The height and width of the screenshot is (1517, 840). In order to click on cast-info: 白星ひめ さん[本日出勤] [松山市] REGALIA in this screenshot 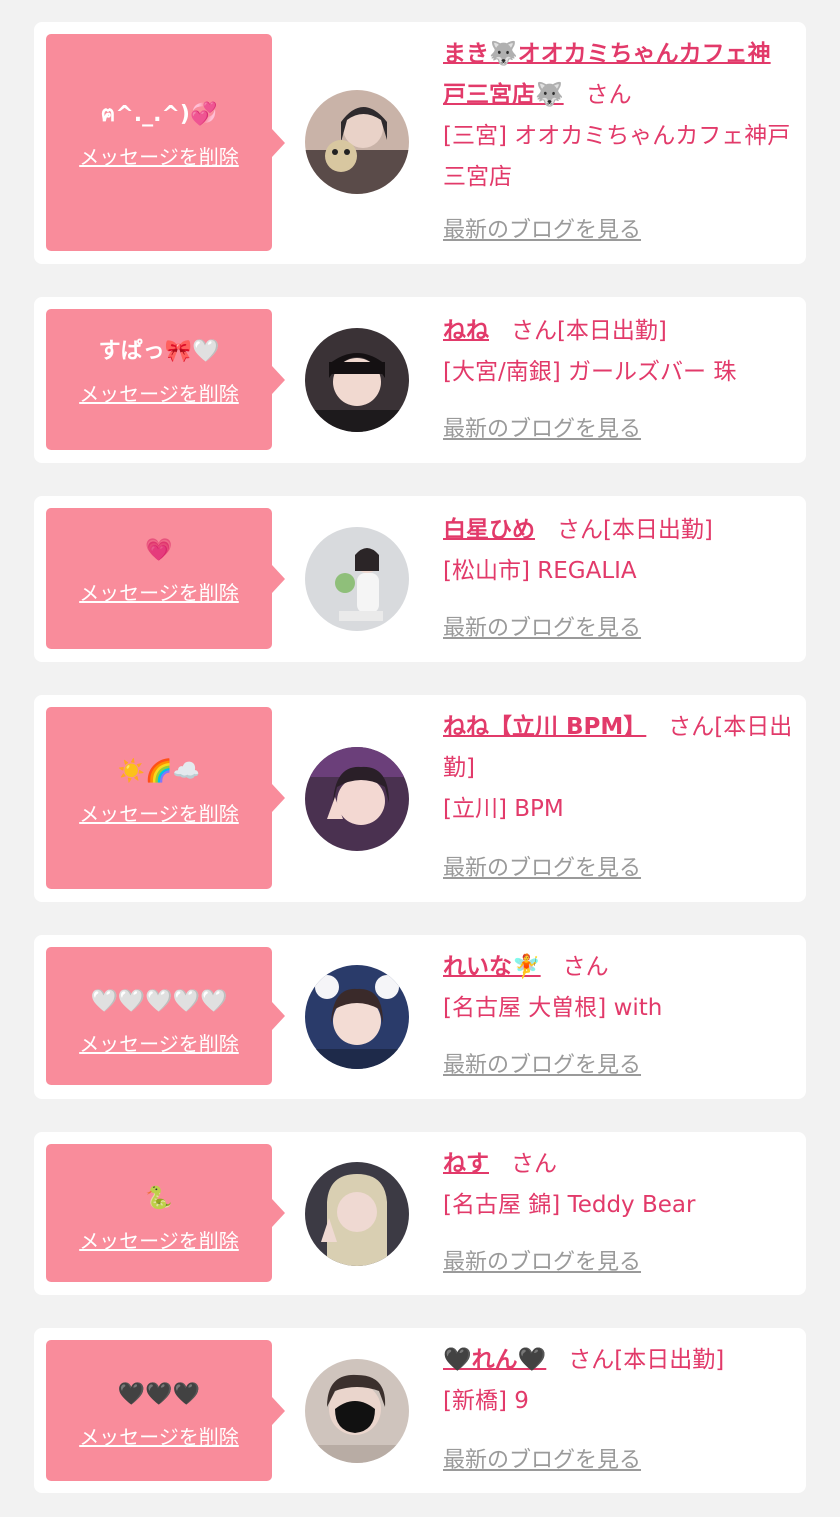, I will do `click(618, 551)`.